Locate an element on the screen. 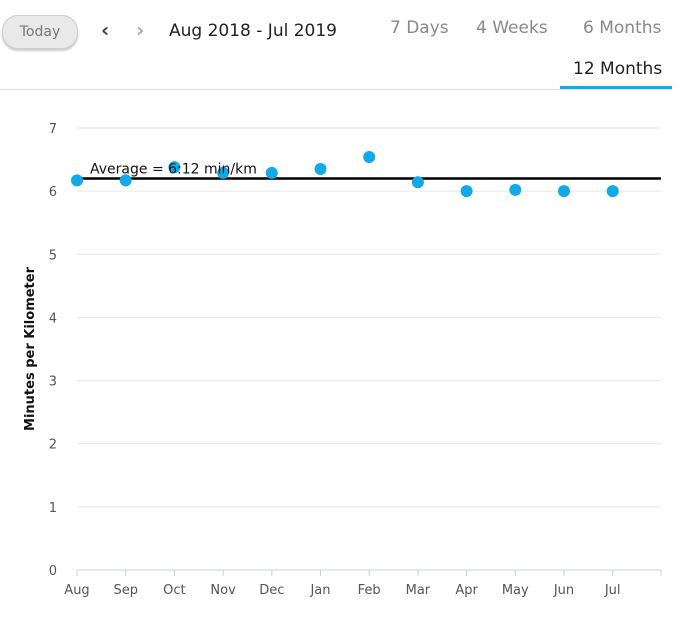 The image size is (682, 619). x-tick-label: Jan is located at coordinates (319, 590).